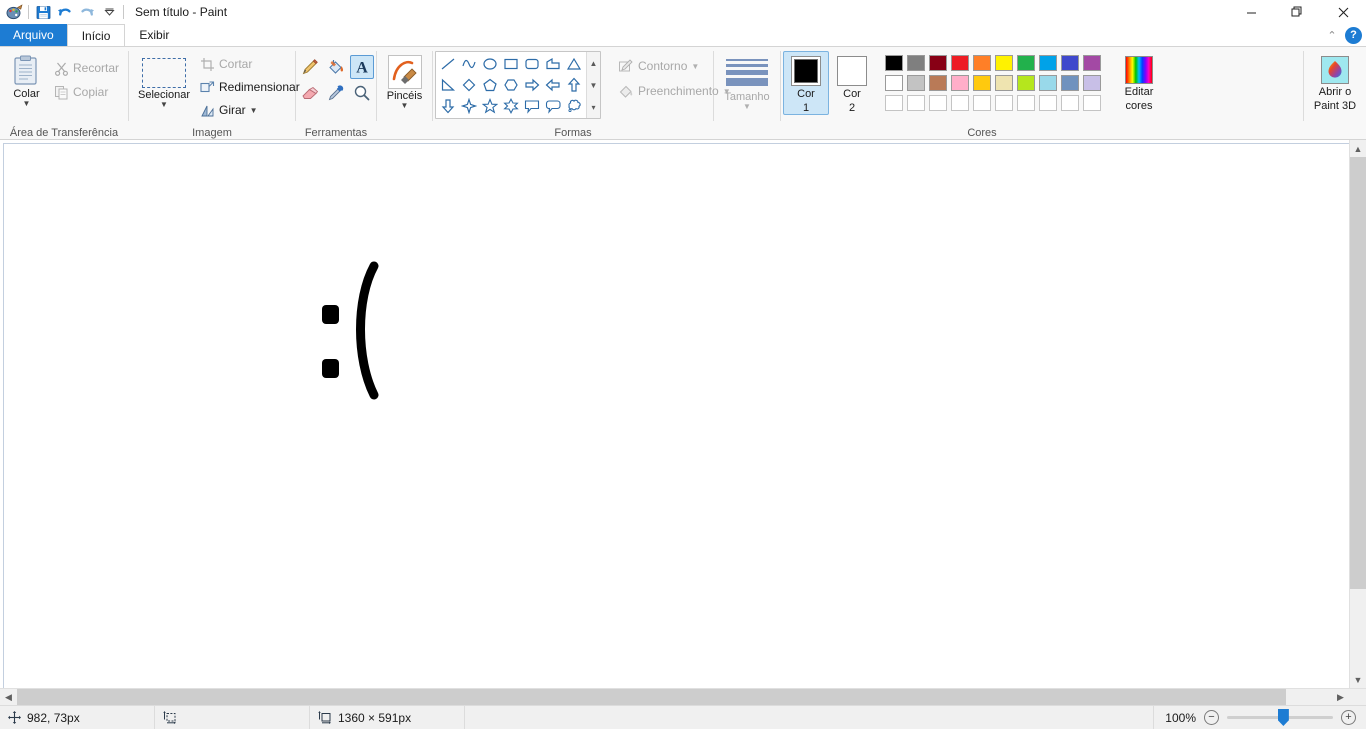  Describe the element at coordinates (1092, 63) in the screenshot. I see `color-swatch-r1-c10` at that location.